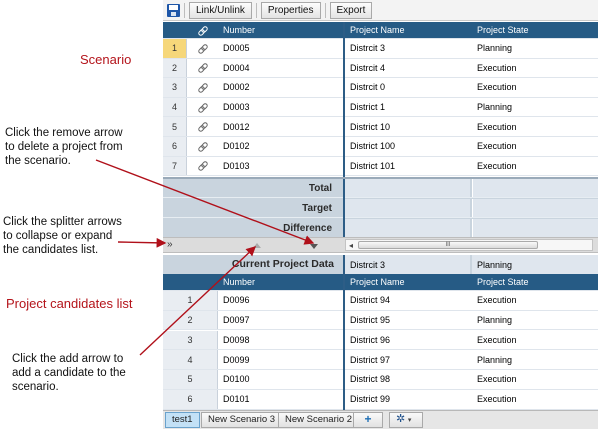 The height and width of the screenshot is (429, 598). I want to click on number-cell: D0096, so click(280, 300).